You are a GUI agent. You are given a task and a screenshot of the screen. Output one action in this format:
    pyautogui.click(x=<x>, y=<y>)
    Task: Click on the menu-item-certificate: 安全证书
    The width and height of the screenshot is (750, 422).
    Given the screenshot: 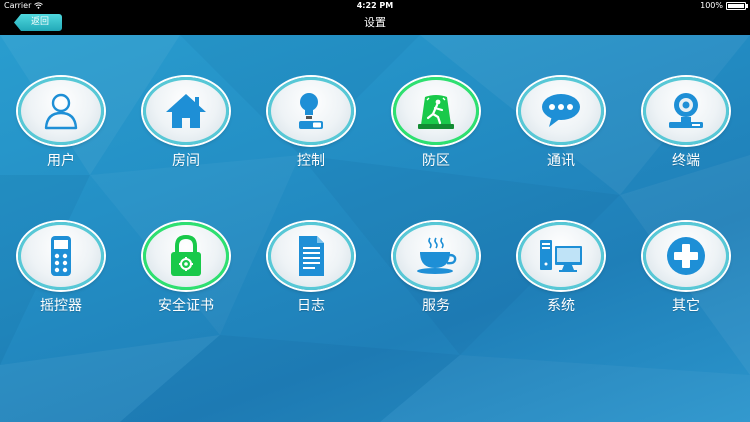 What is the action you would take?
    pyautogui.click(x=186, y=268)
    